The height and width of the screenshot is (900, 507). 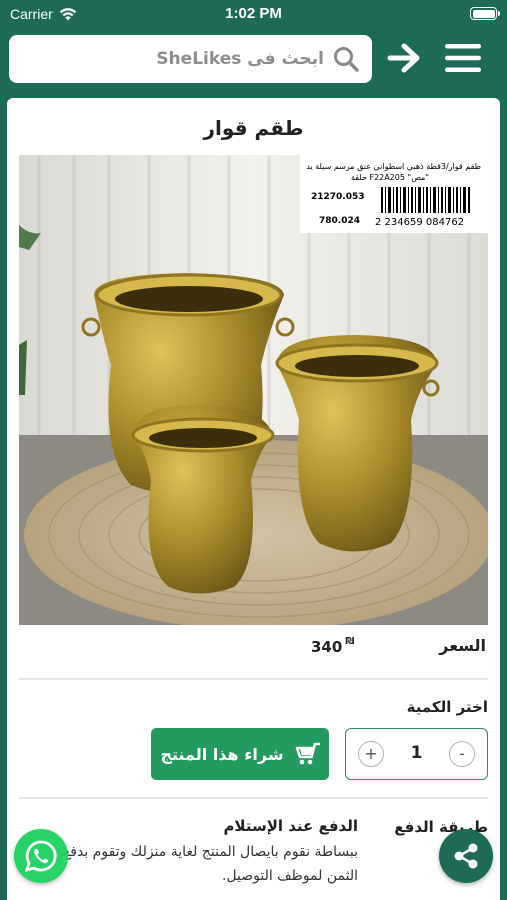 I want to click on payment-method-title: الدفع عند الإستلام, so click(x=290, y=826).